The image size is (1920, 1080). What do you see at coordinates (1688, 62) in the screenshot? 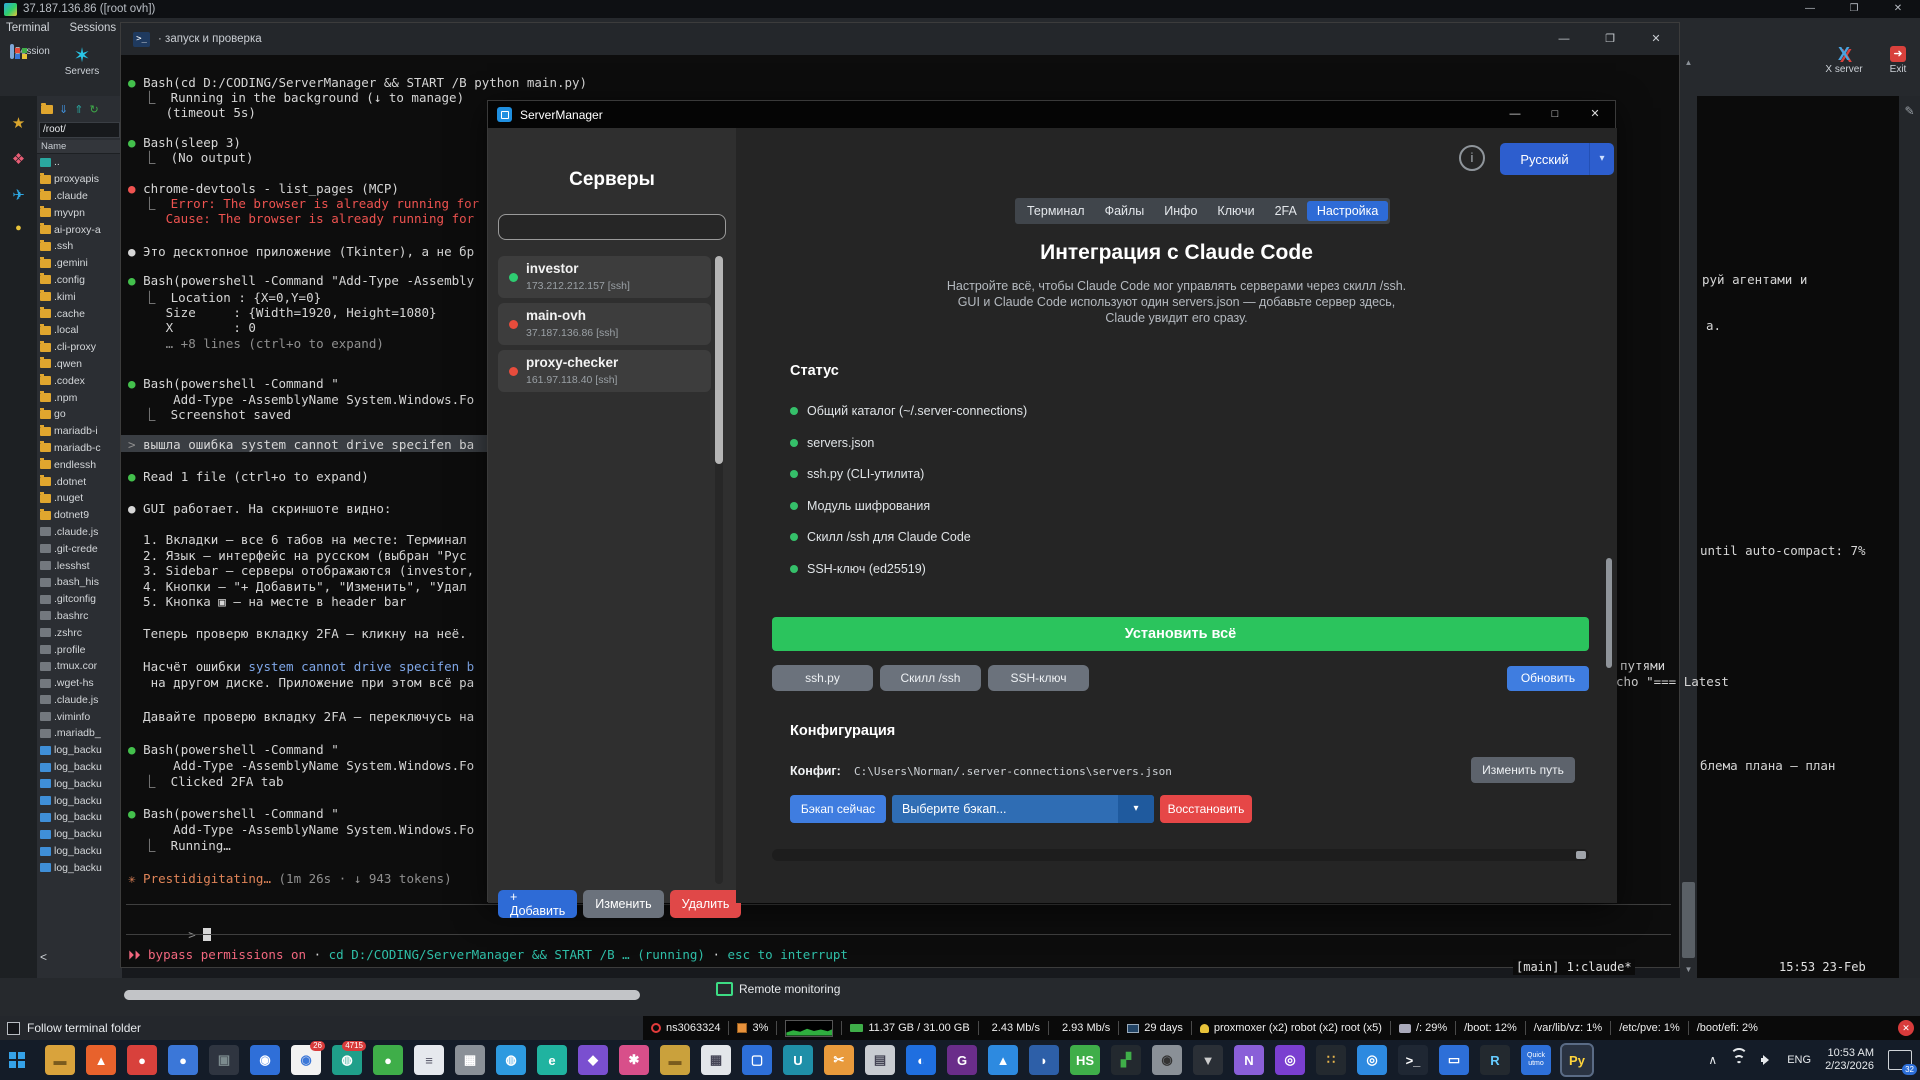
I see `scroll-up-icon: ▲` at bounding box center [1688, 62].